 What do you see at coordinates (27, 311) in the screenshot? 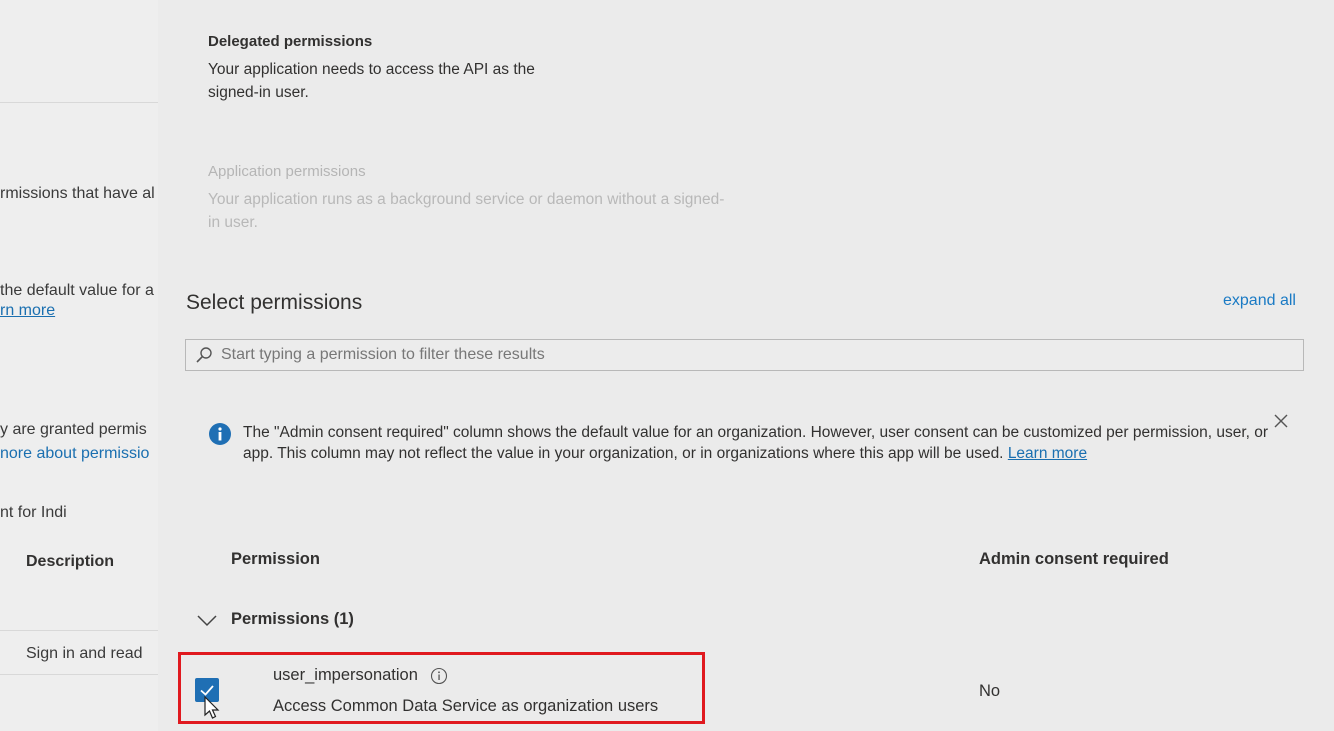
I see `background-learn-more-link: rn more` at bounding box center [27, 311].